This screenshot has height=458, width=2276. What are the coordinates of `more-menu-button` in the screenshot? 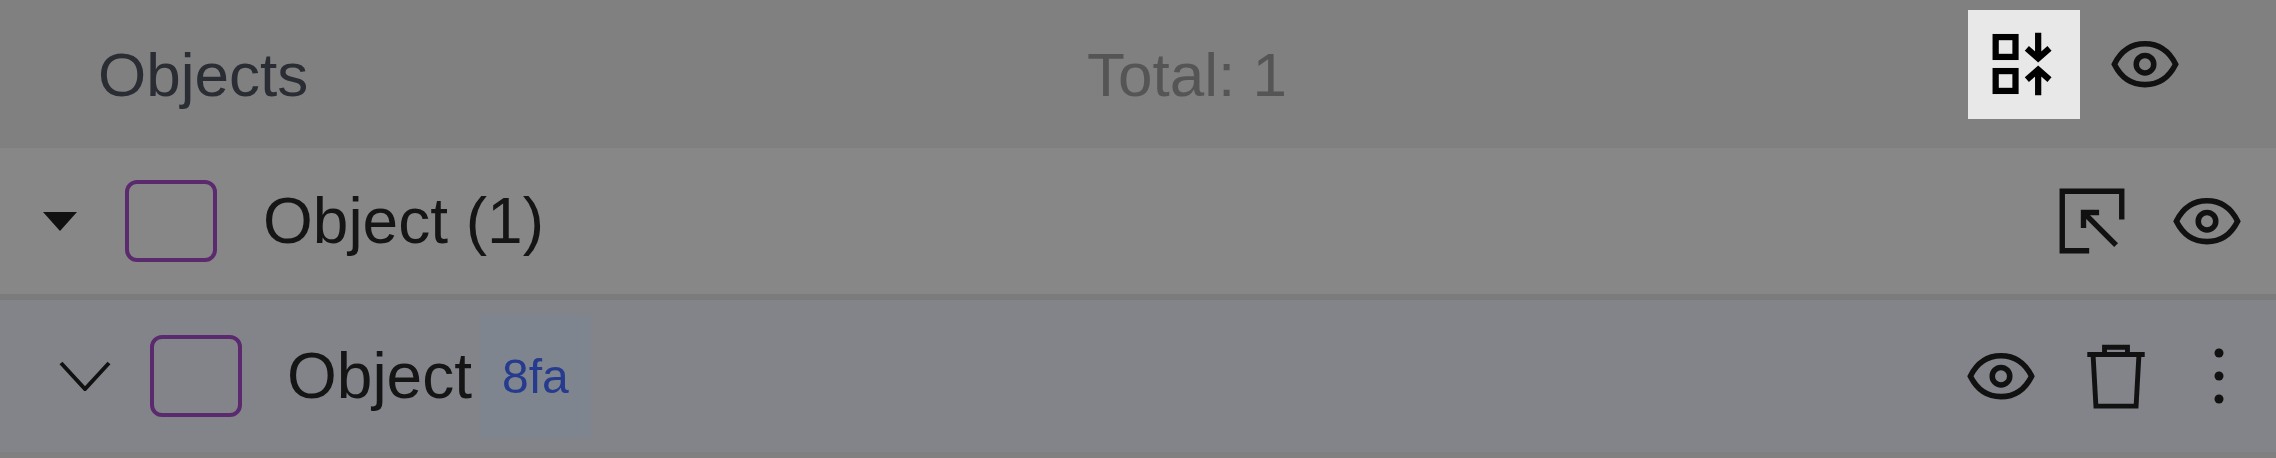 It's located at (2219, 376).